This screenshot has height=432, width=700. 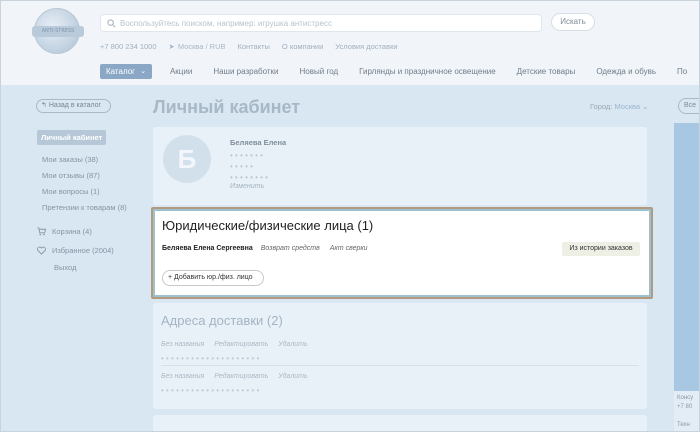 What do you see at coordinates (685, 398) in the screenshot?
I see `consult-text: Консу` at bounding box center [685, 398].